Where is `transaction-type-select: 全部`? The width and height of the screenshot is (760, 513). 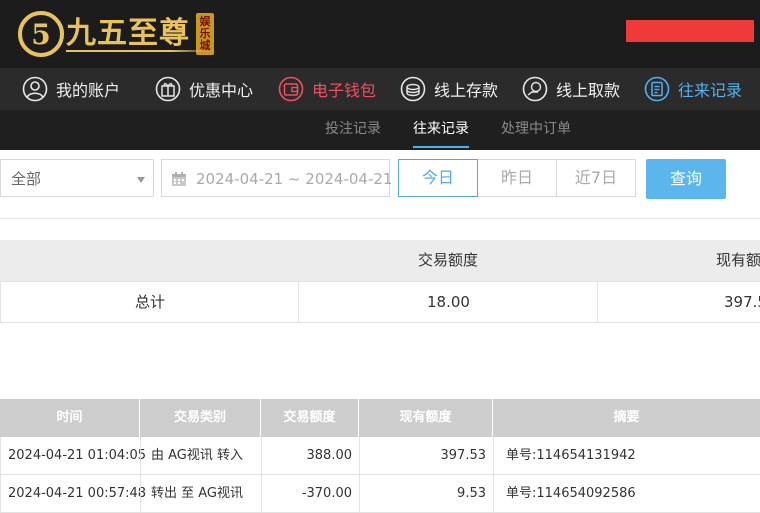
transaction-type-select: 全部 is located at coordinates (77, 178).